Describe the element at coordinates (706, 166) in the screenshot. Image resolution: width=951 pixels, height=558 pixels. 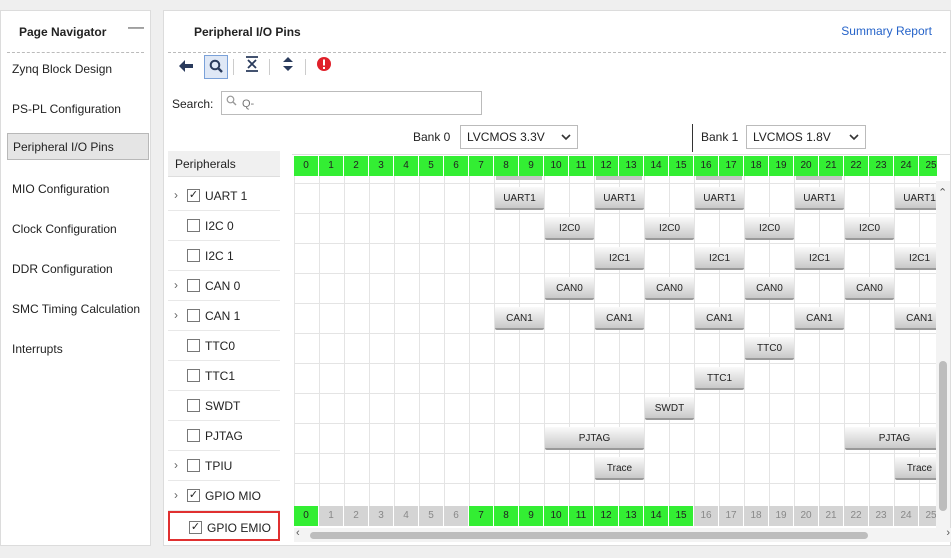
I see `pin-header-cell: 16` at that location.